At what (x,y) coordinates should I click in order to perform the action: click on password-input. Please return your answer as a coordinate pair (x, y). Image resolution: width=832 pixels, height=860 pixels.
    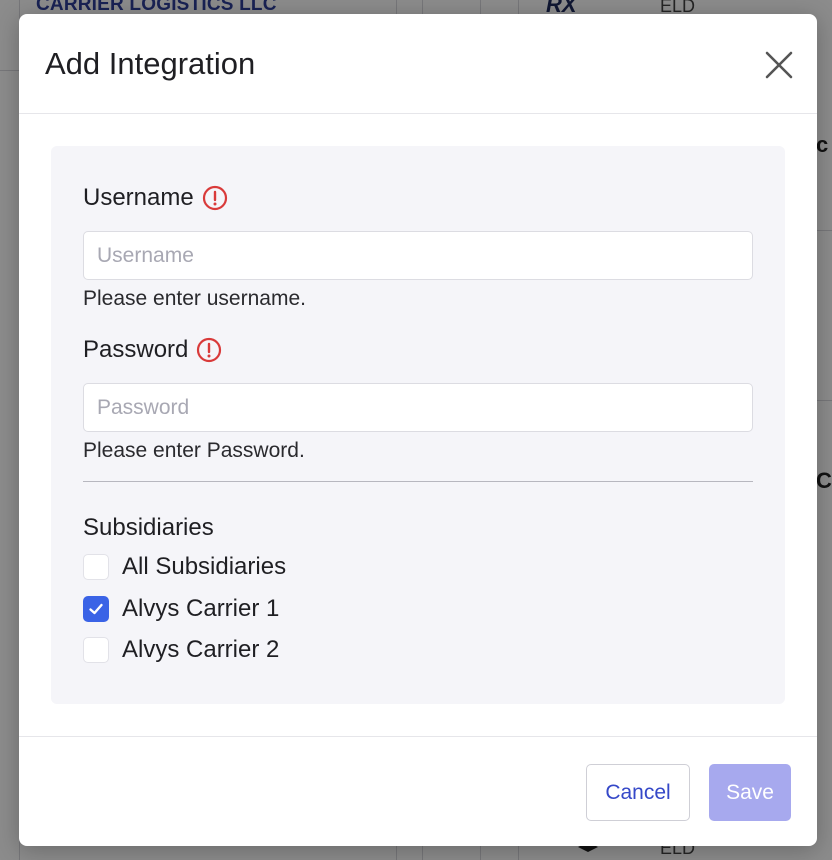
    Looking at the image, I should click on (418, 407).